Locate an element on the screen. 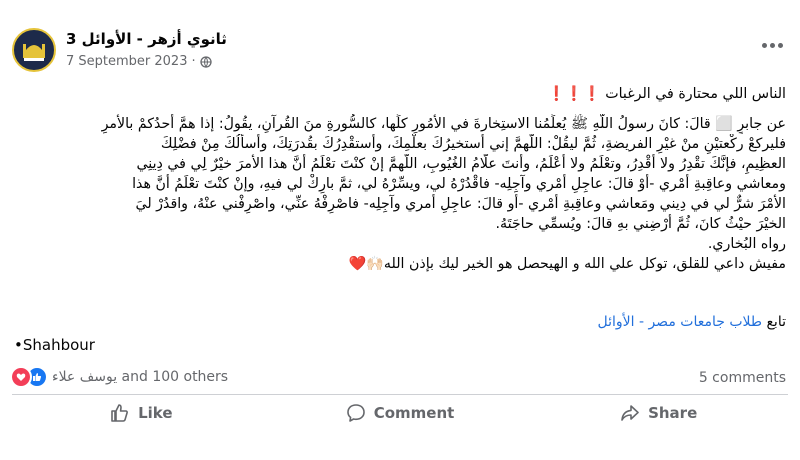  follow-line: تابع طلاب جامعات مصر - الأوائل is located at coordinates (691, 322).